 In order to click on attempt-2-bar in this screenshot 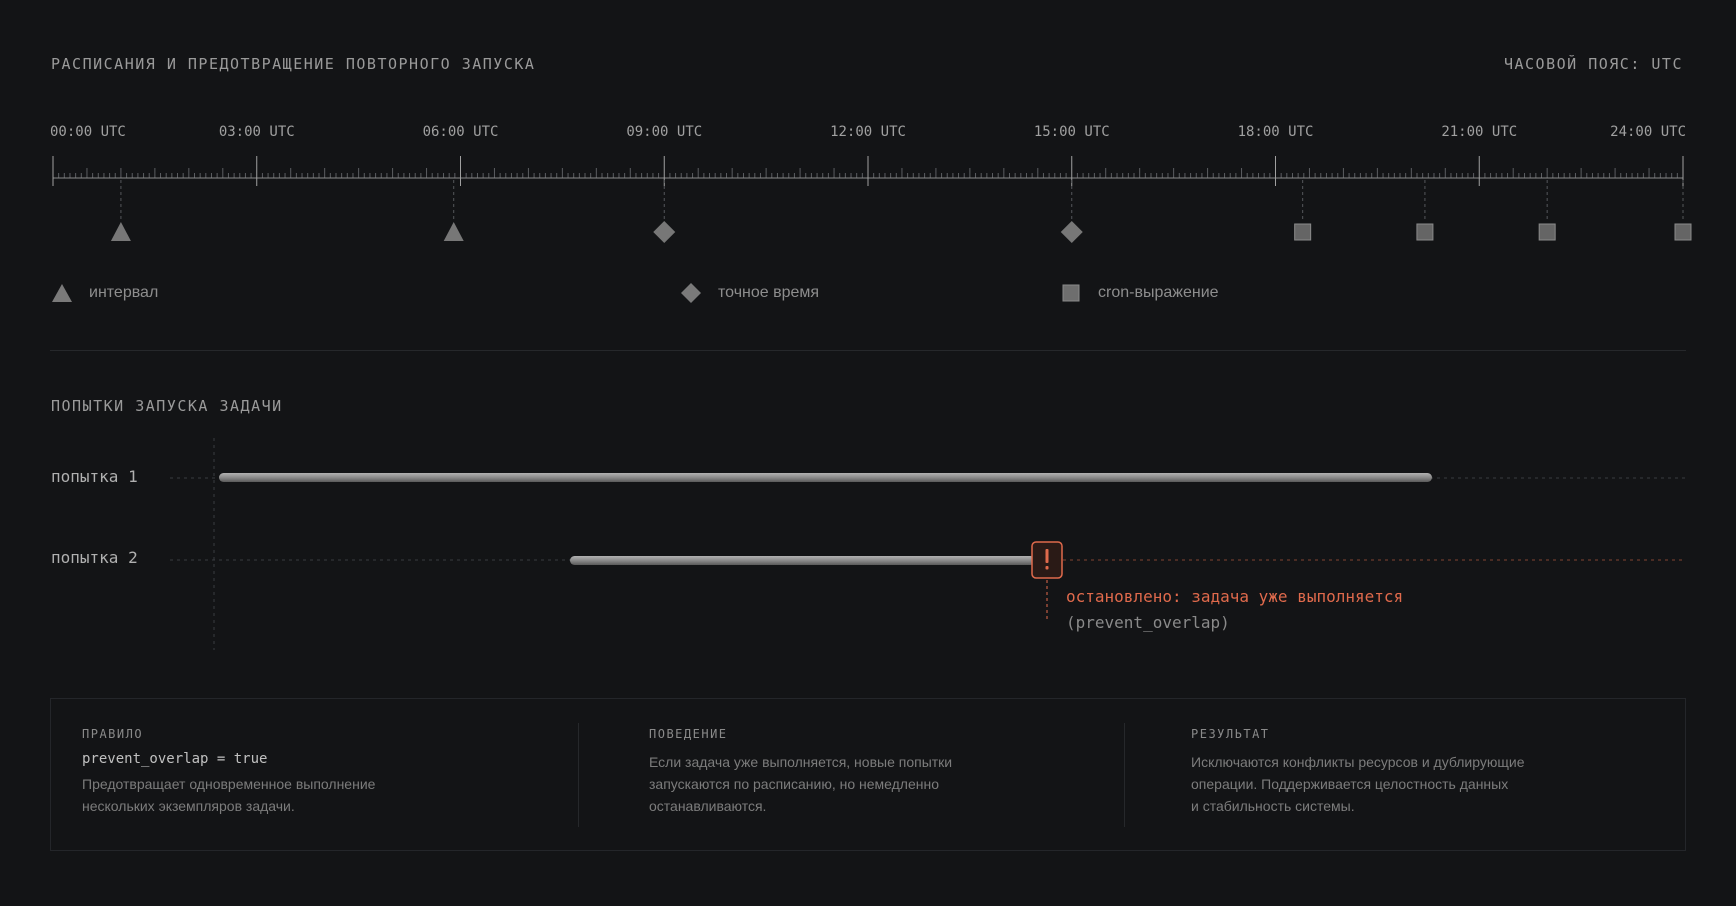, I will do `click(802, 560)`.